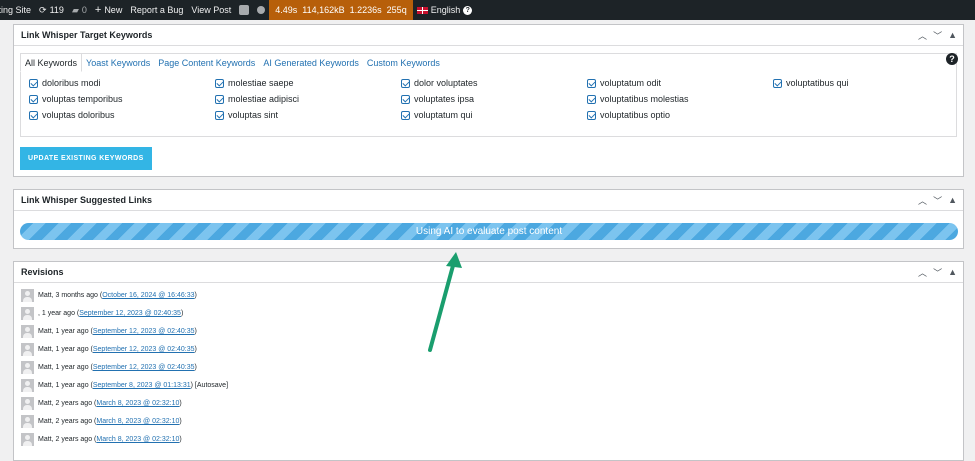 The image size is (975, 461). I want to click on keyword-item: voluptatum odit, so click(624, 83).